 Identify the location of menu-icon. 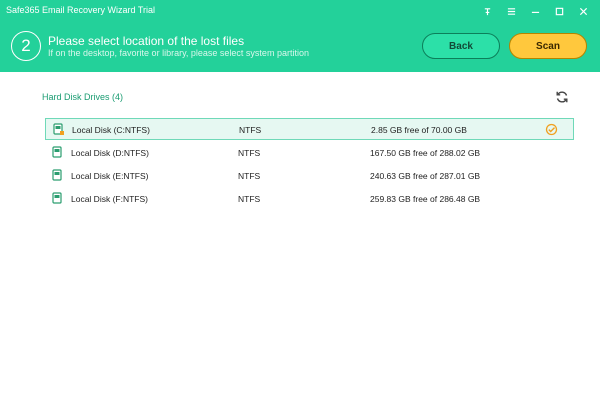
(511, 11).